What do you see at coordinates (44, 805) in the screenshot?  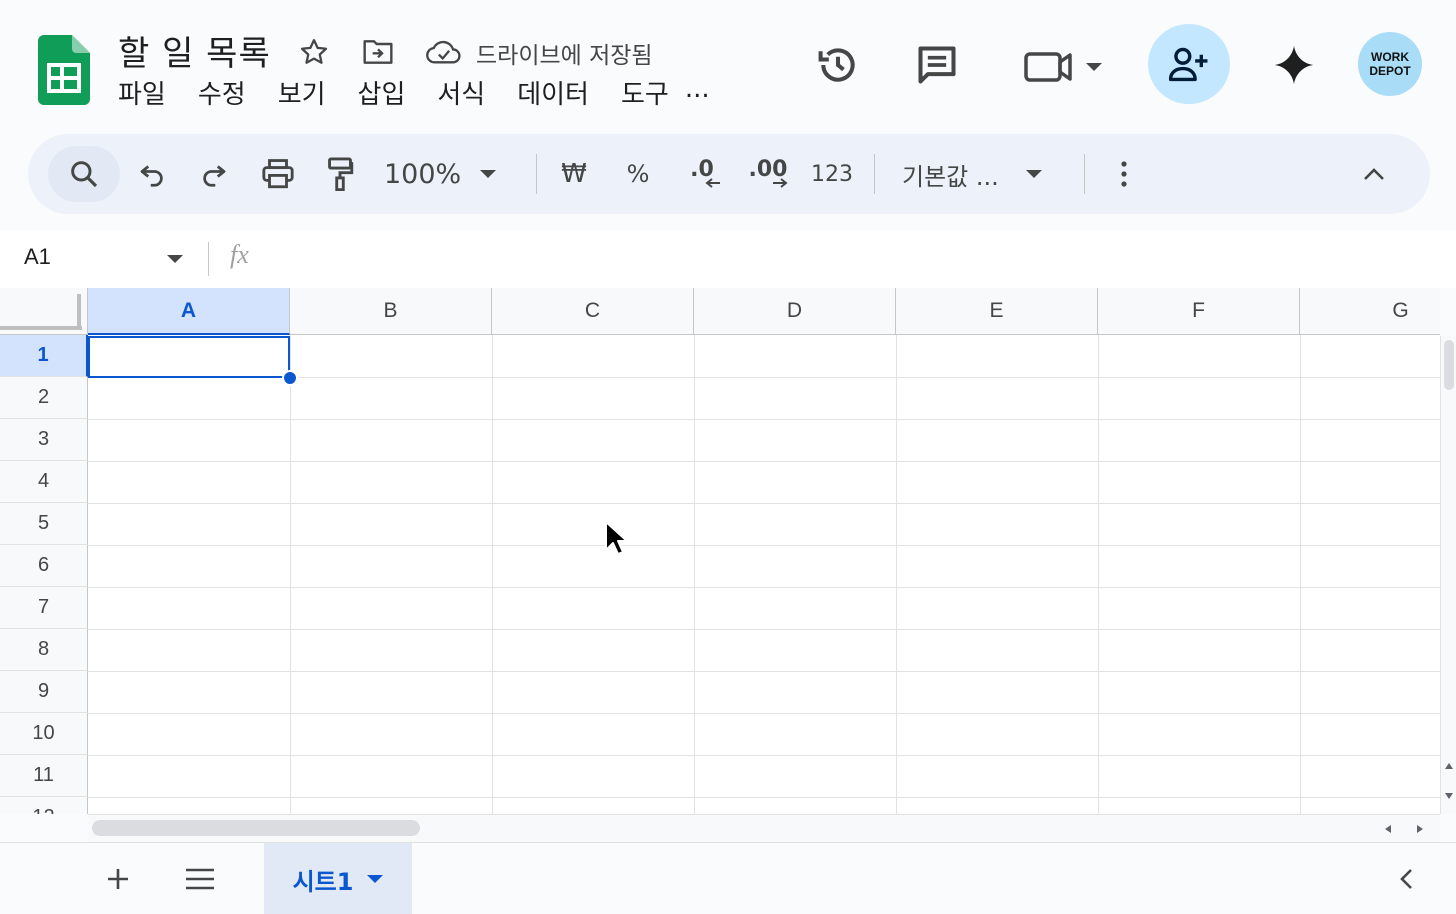 I see `row-header: 12` at bounding box center [44, 805].